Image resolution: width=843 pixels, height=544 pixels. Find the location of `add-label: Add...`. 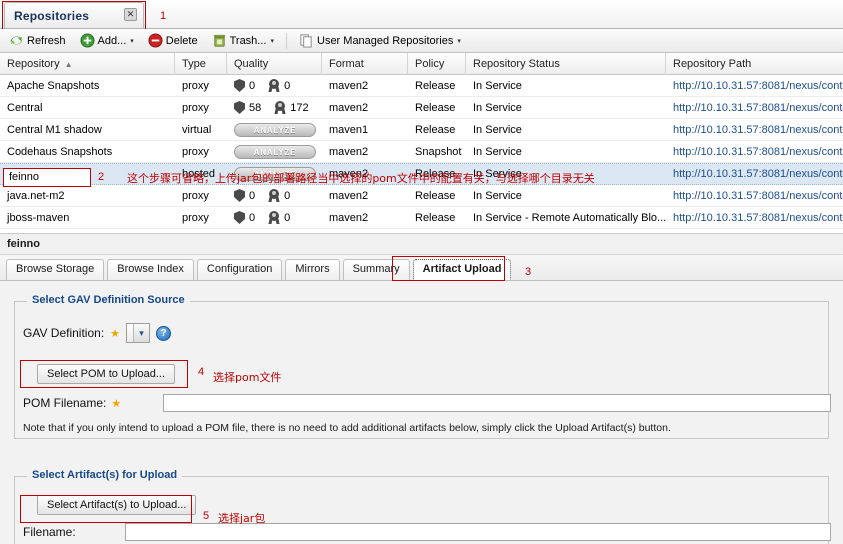

add-label: Add... is located at coordinates (112, 40).